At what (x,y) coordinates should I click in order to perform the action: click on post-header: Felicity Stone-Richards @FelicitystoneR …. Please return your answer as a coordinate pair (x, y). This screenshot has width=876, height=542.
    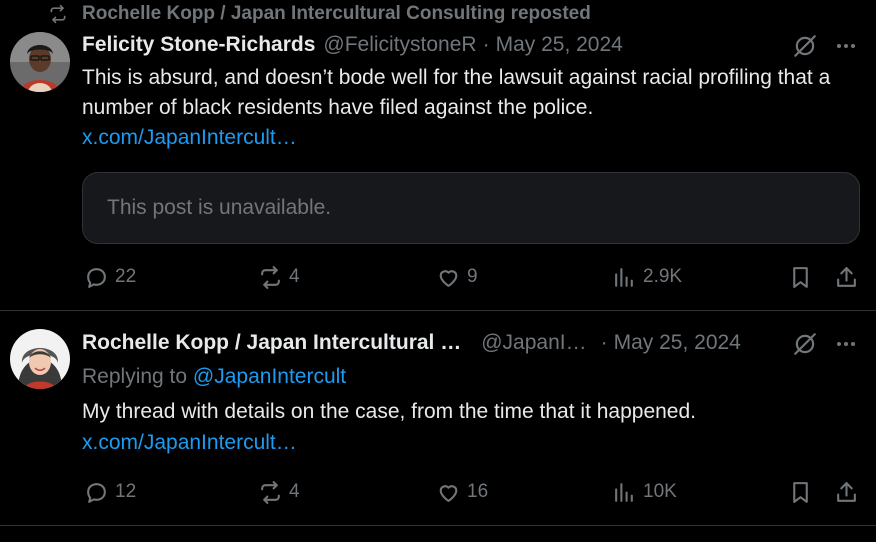
    Looking at the image, I should click on (352, 45).